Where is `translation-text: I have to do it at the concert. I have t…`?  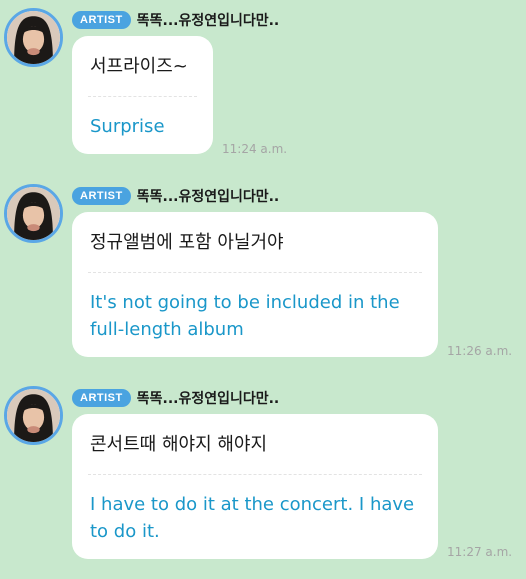 translation-text: I have to do it at the concert. I have t… is located at coordinates (252, 518).